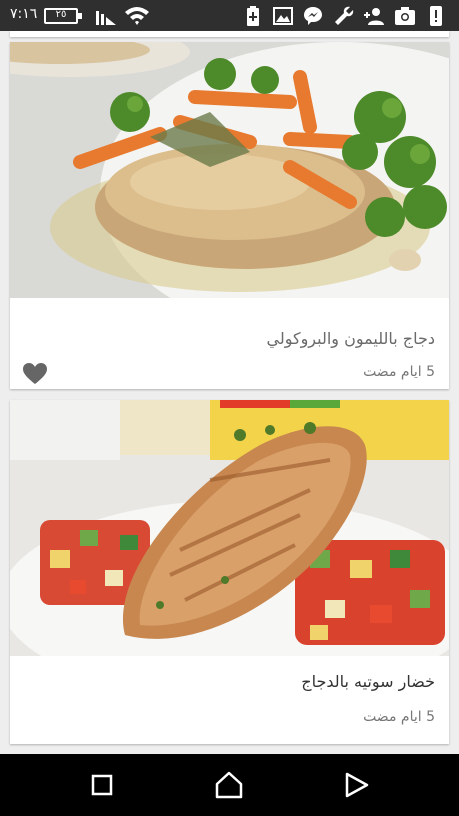  What do you see at coordinates (405, 16) in the screenshot?
I see `camera-icon` at bounding box center [405, 16].